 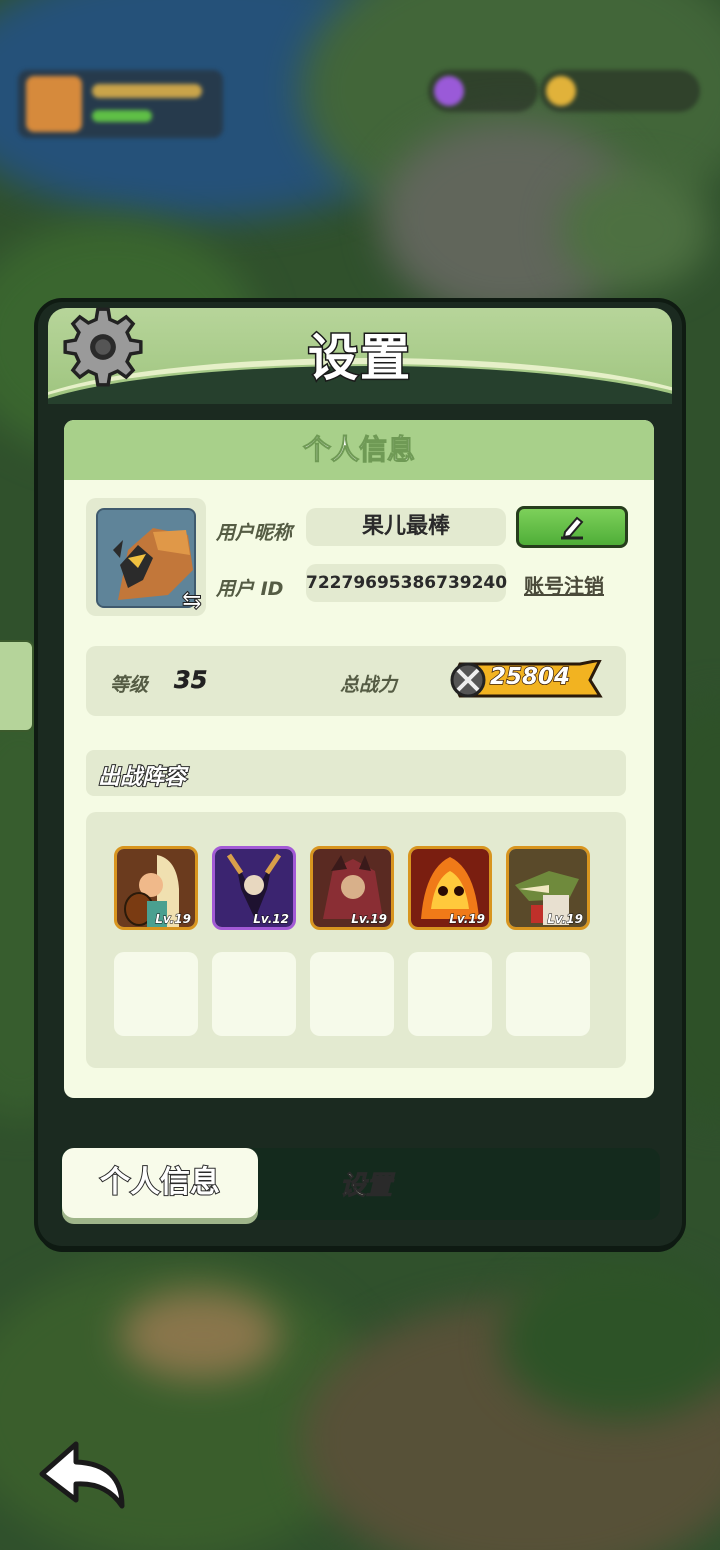 I want to click on tab-settings: 设置, so click(x=365, y=1186).